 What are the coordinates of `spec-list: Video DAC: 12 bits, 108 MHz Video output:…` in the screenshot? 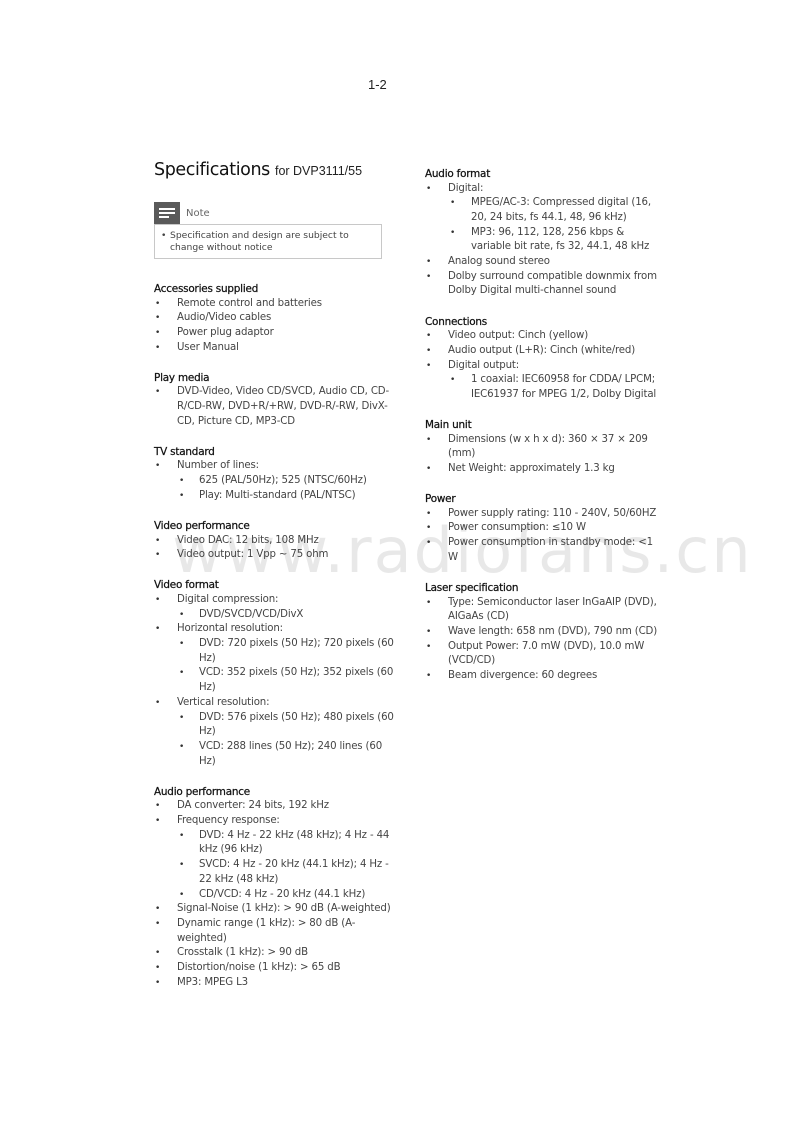 It's located at (274, 548).